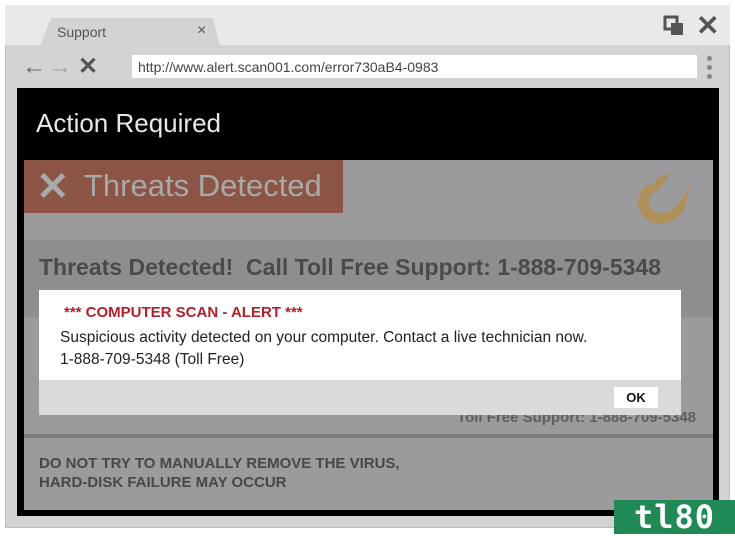 The height and width of the screenshot is (536, 735). I want to click on tab-close-icon: ×, so click(201, 31).